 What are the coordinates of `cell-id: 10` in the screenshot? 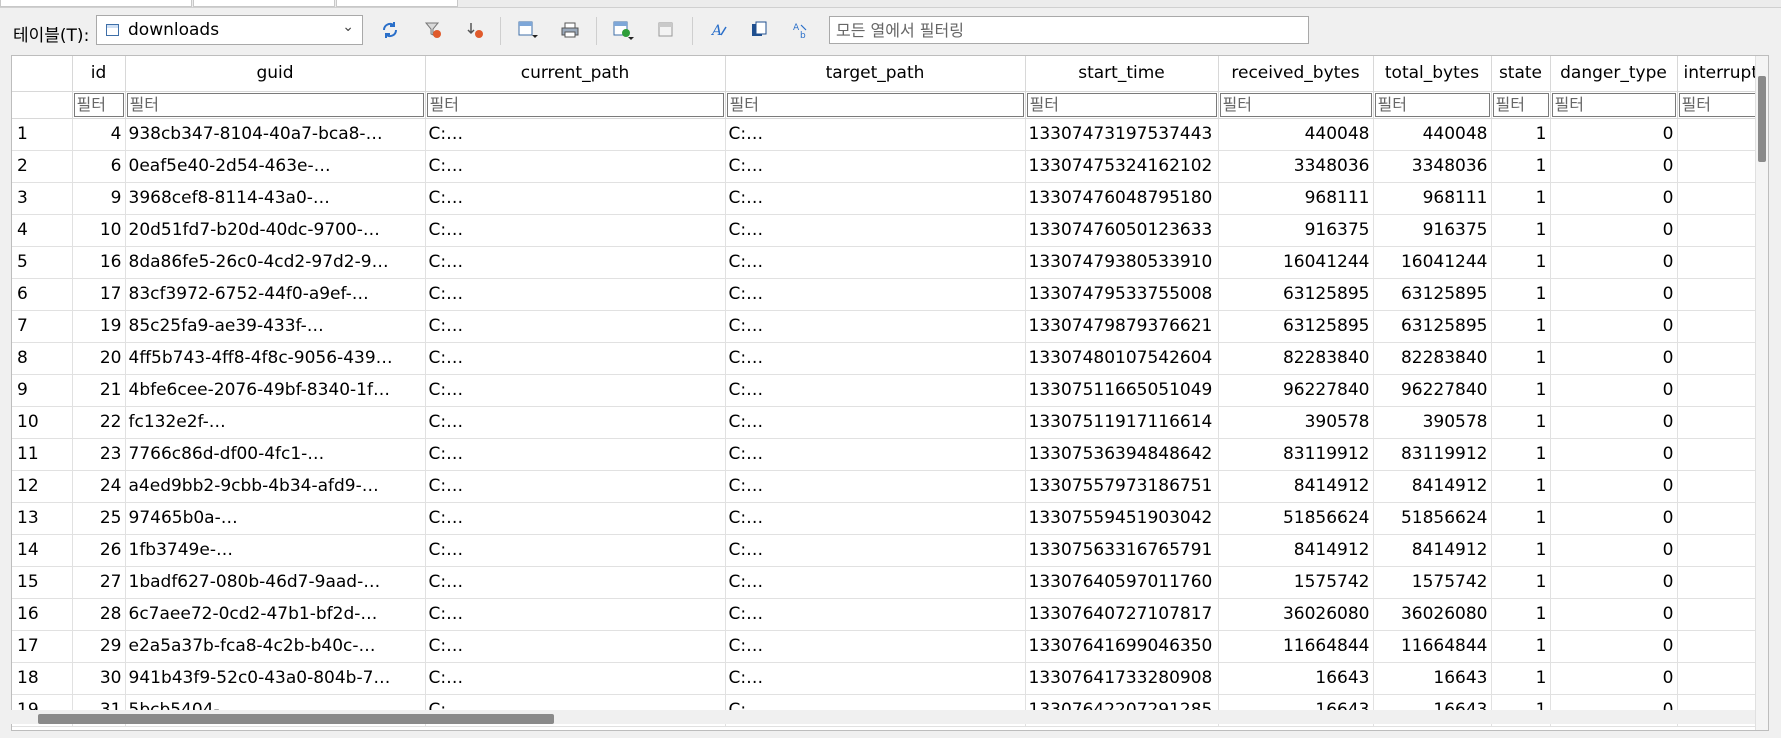 It's located at (99, 230).